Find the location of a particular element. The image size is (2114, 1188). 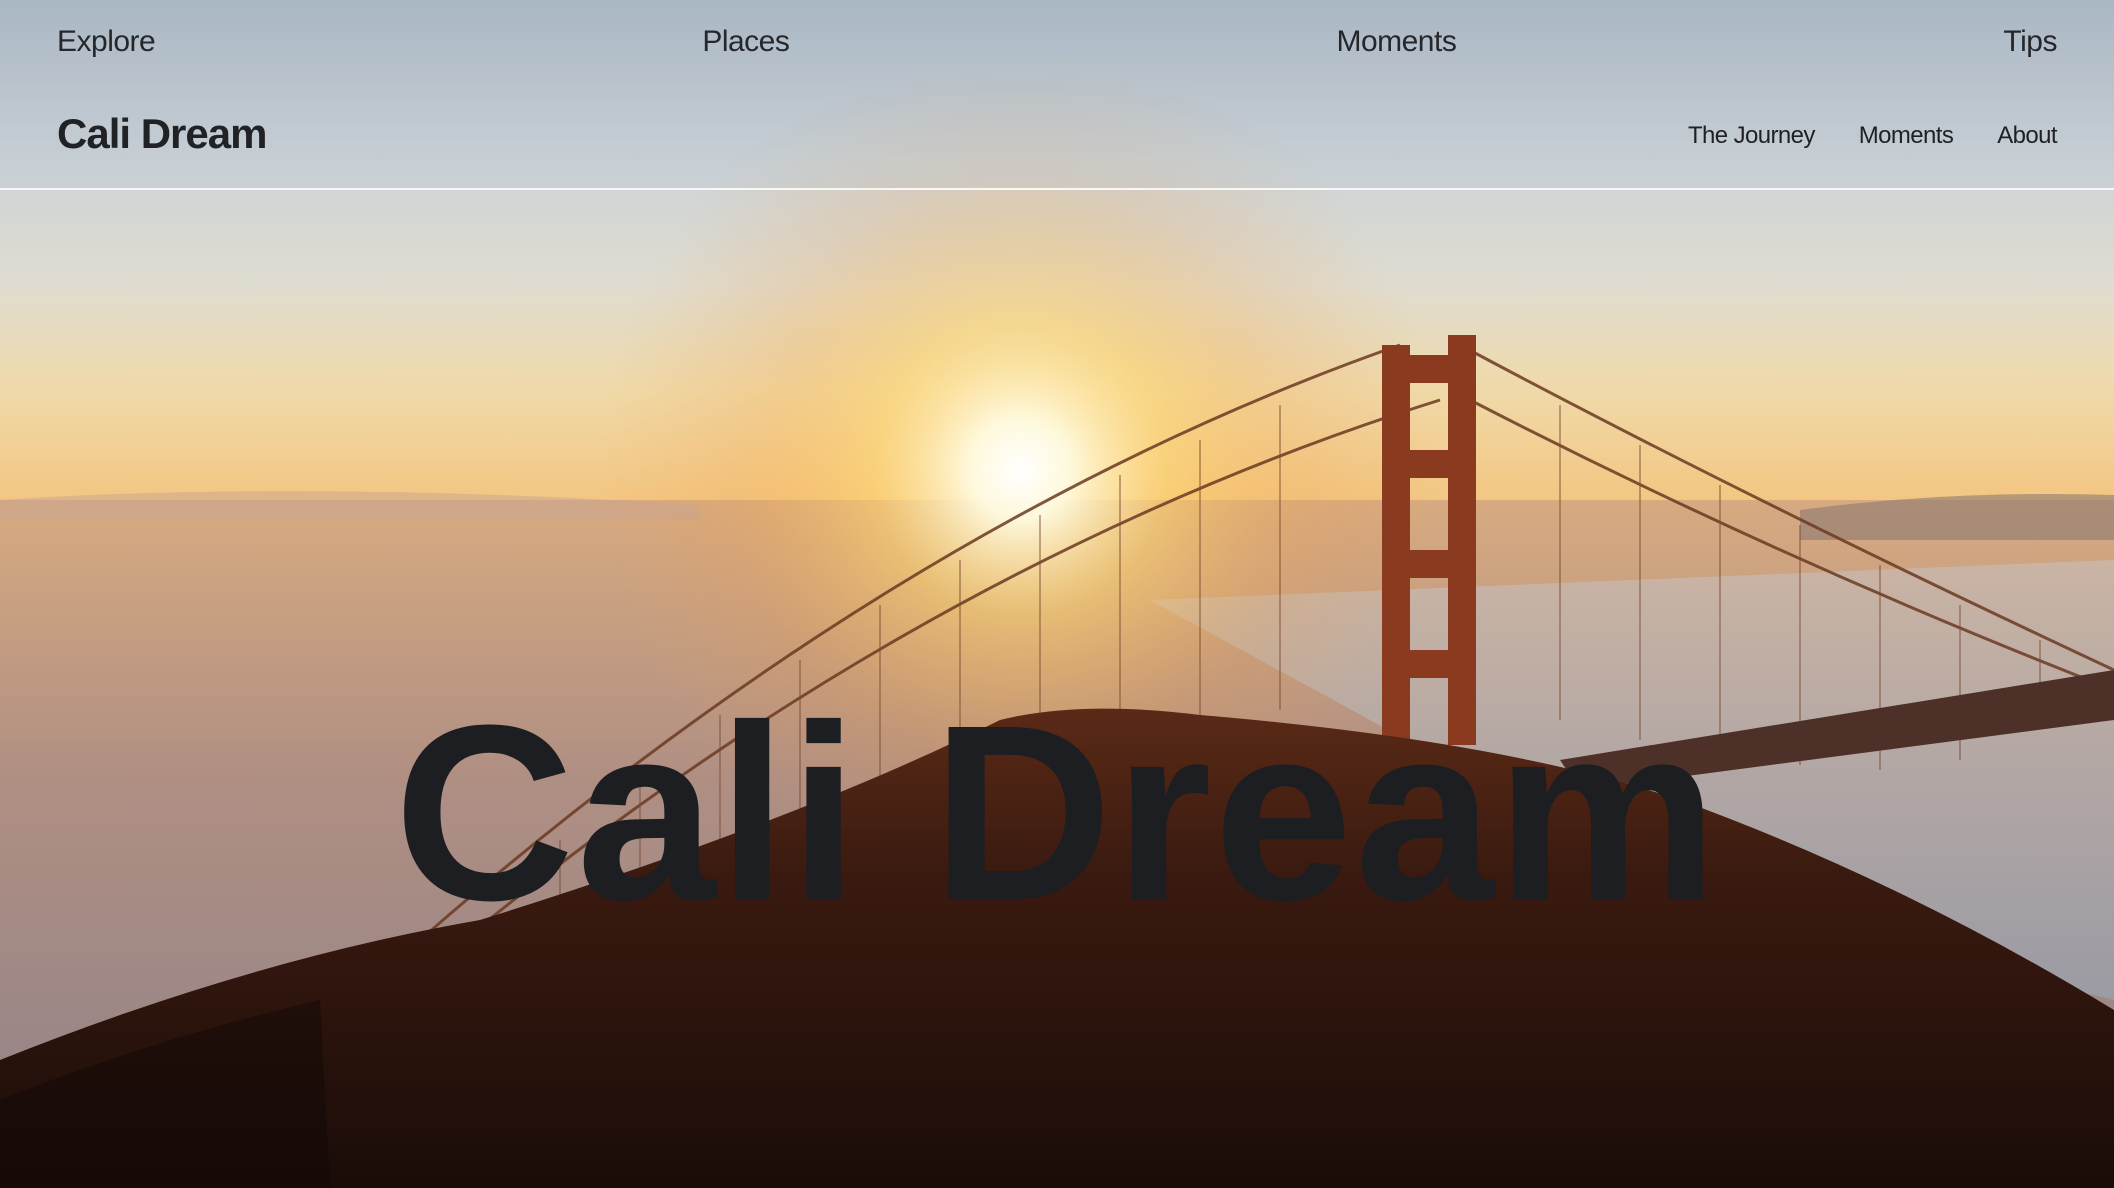

brand-logo-text: Cali Dream is located at coordinates (162, 134).